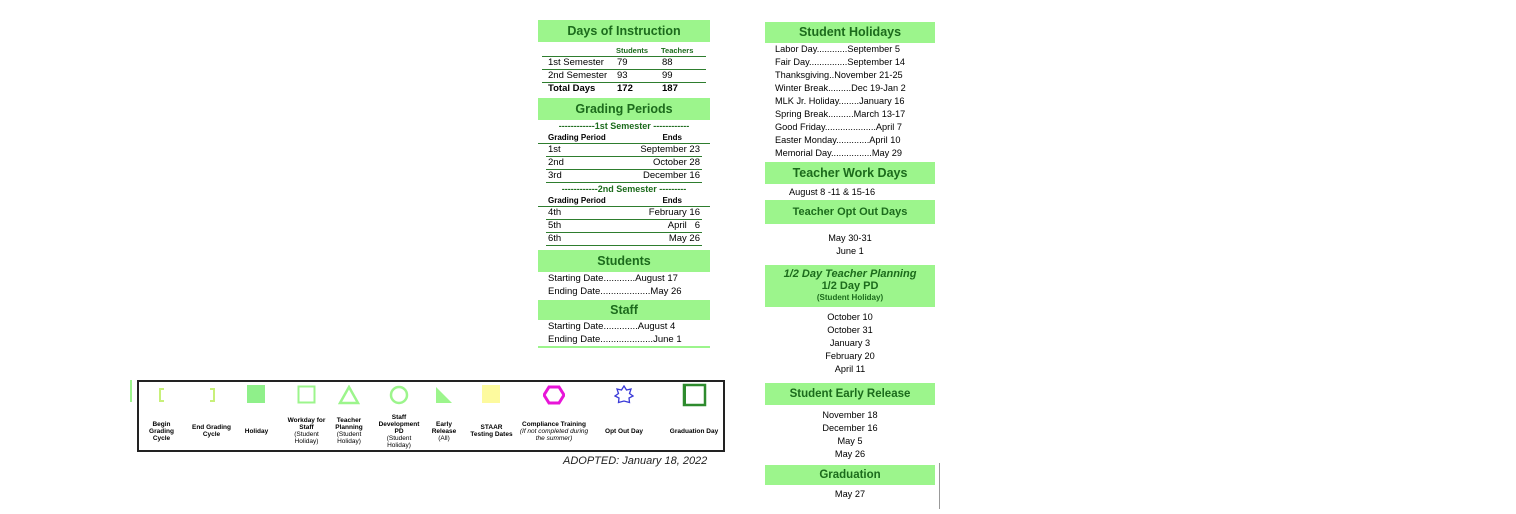 The height and width of the screenshot is (514, 1516). Describe the element at coordinates (850, 317) in the screenshot. I see `list-item: October 10` at that location.